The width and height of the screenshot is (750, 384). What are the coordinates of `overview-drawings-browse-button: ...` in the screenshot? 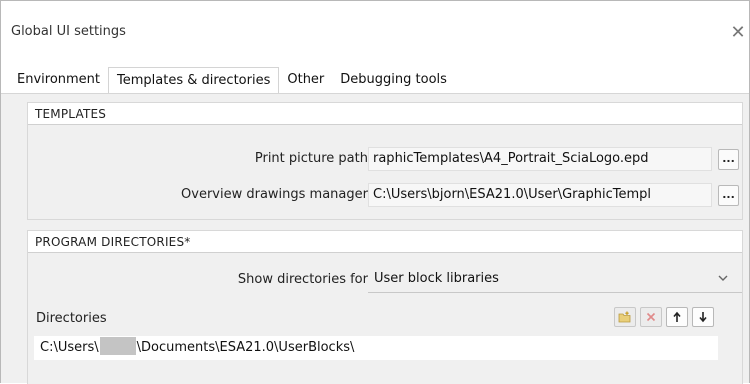 It's located at (728, 195).